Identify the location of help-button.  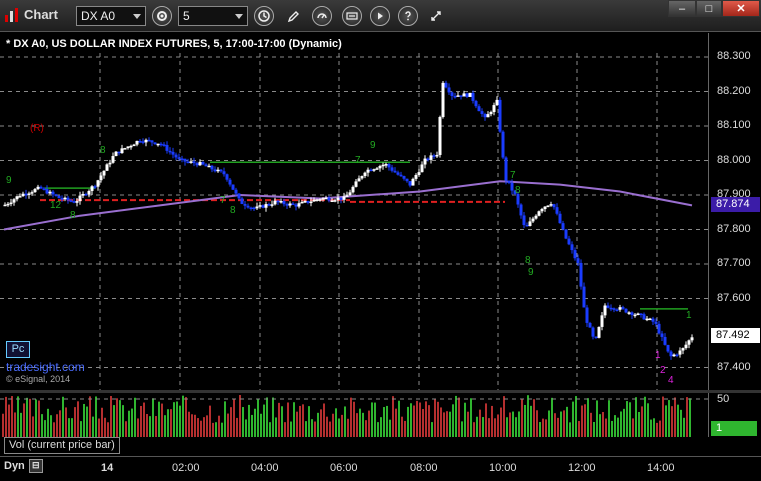
(408, 16).